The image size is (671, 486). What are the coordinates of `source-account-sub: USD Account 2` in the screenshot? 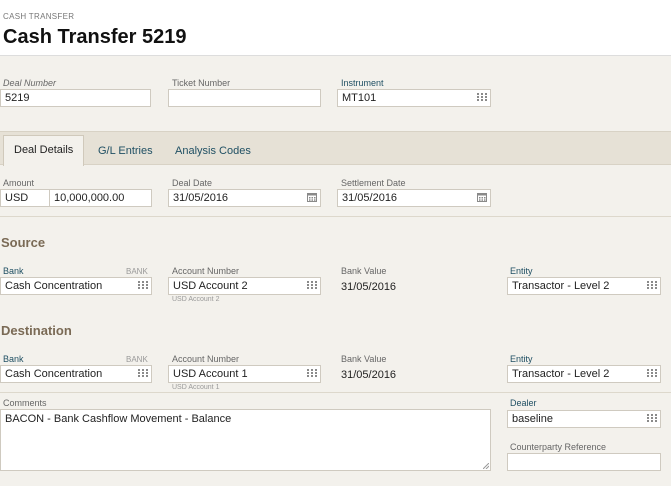 It's located at (196, 299).